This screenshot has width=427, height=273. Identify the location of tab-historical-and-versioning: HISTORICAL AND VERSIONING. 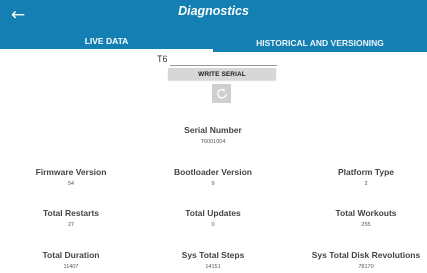
(320, 42).